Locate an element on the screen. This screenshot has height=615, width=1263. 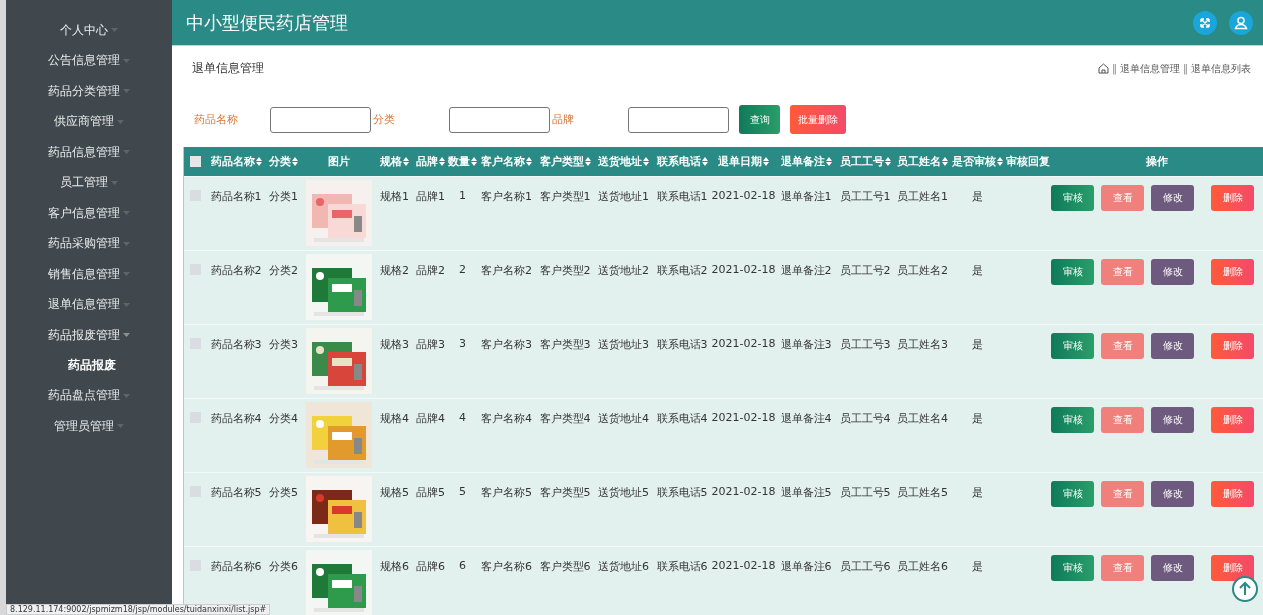
select-all-checkbox is located at coordinates (195, 161).